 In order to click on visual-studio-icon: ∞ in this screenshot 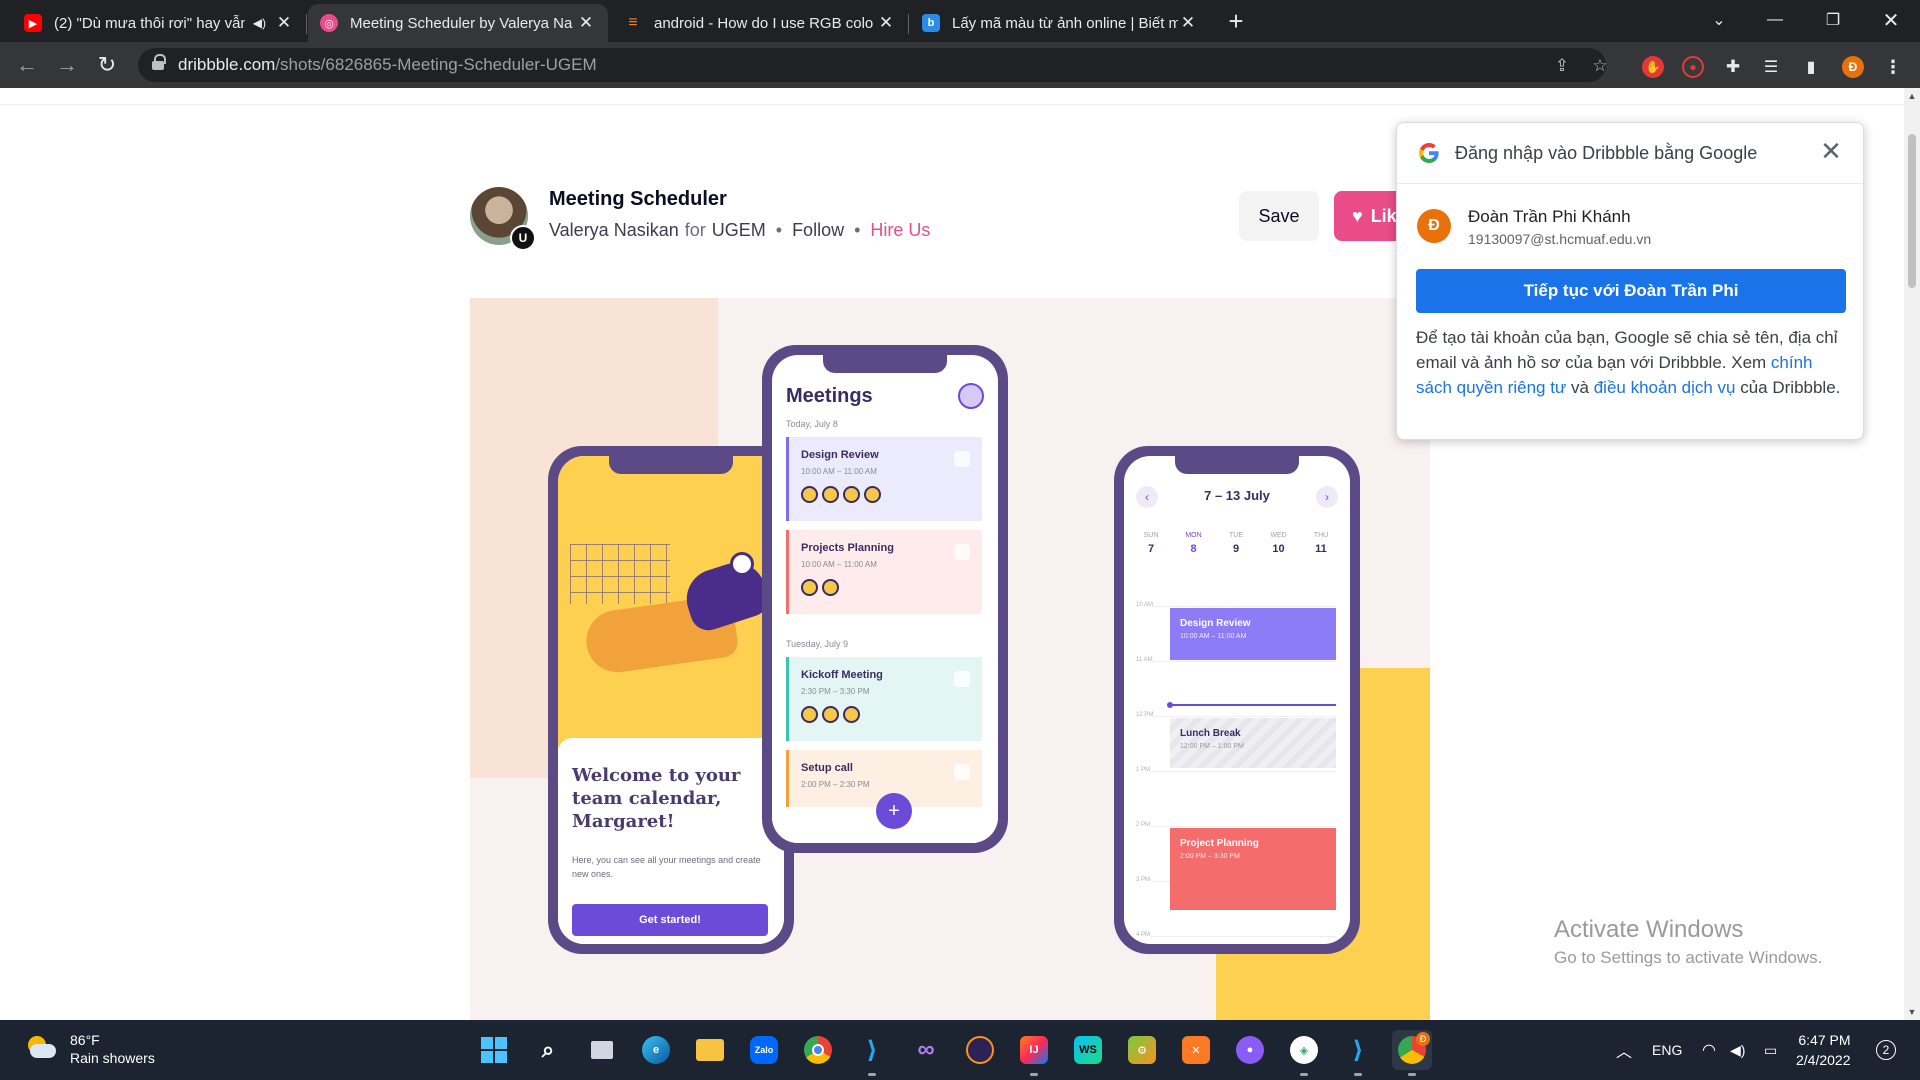, I will do `click(926, 1050)`.